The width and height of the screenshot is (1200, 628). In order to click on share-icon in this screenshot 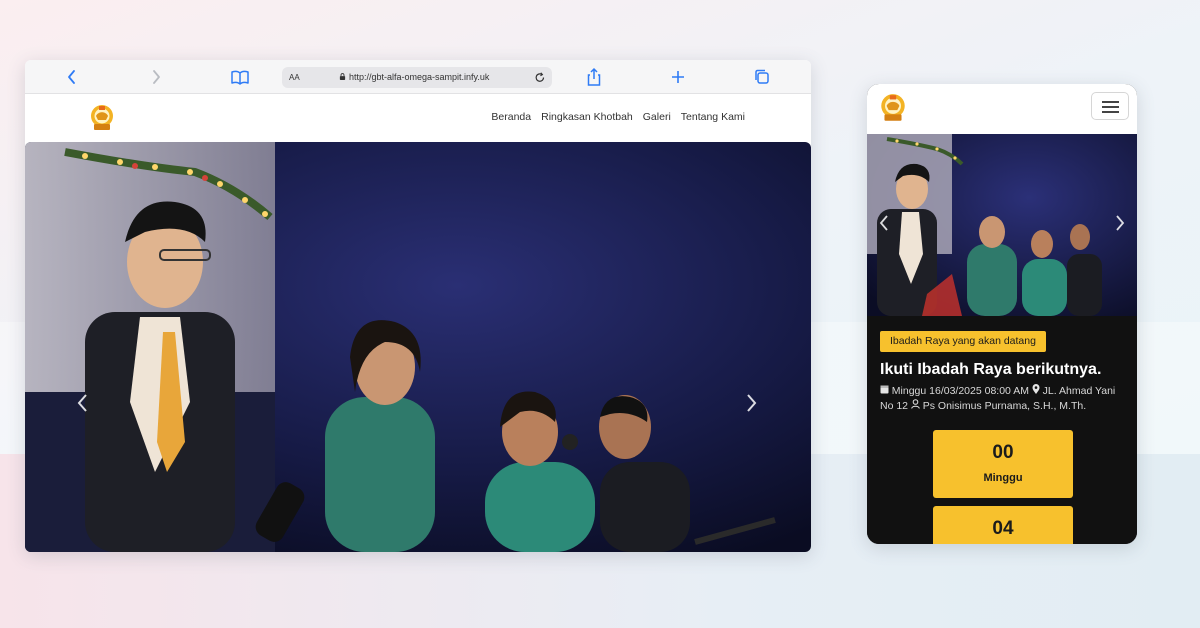, I will do `click(594, 77)`.